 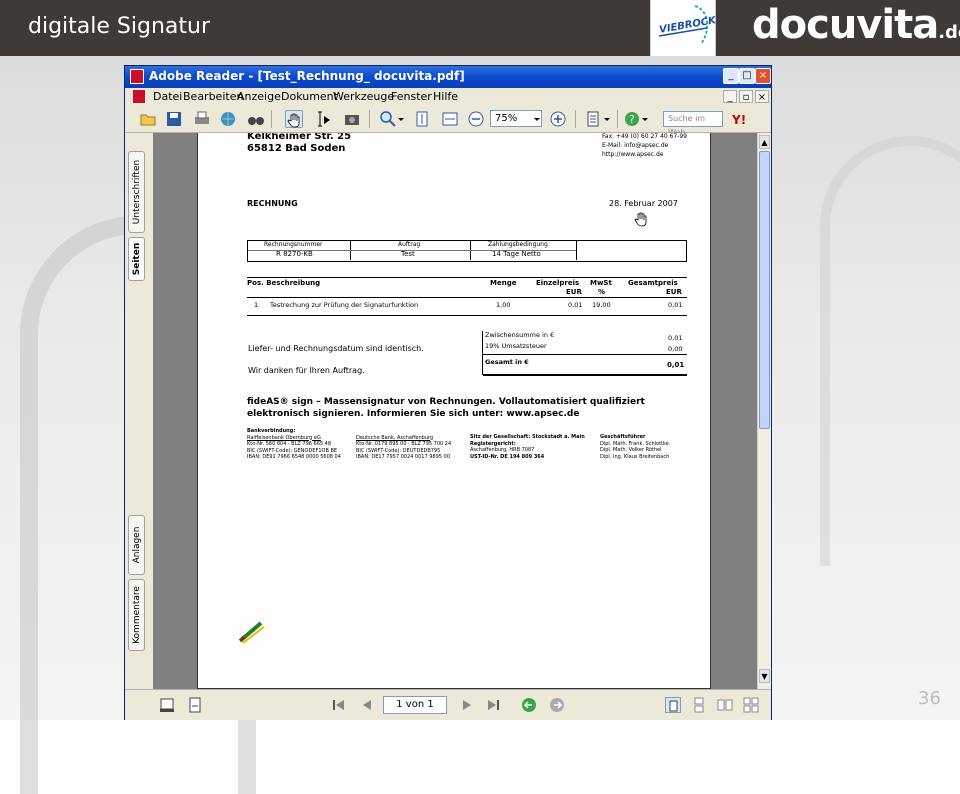 What do you see at coordinates (174, 119) in the screenshot?
I see `save-icon` at bounding box center [174, 119].